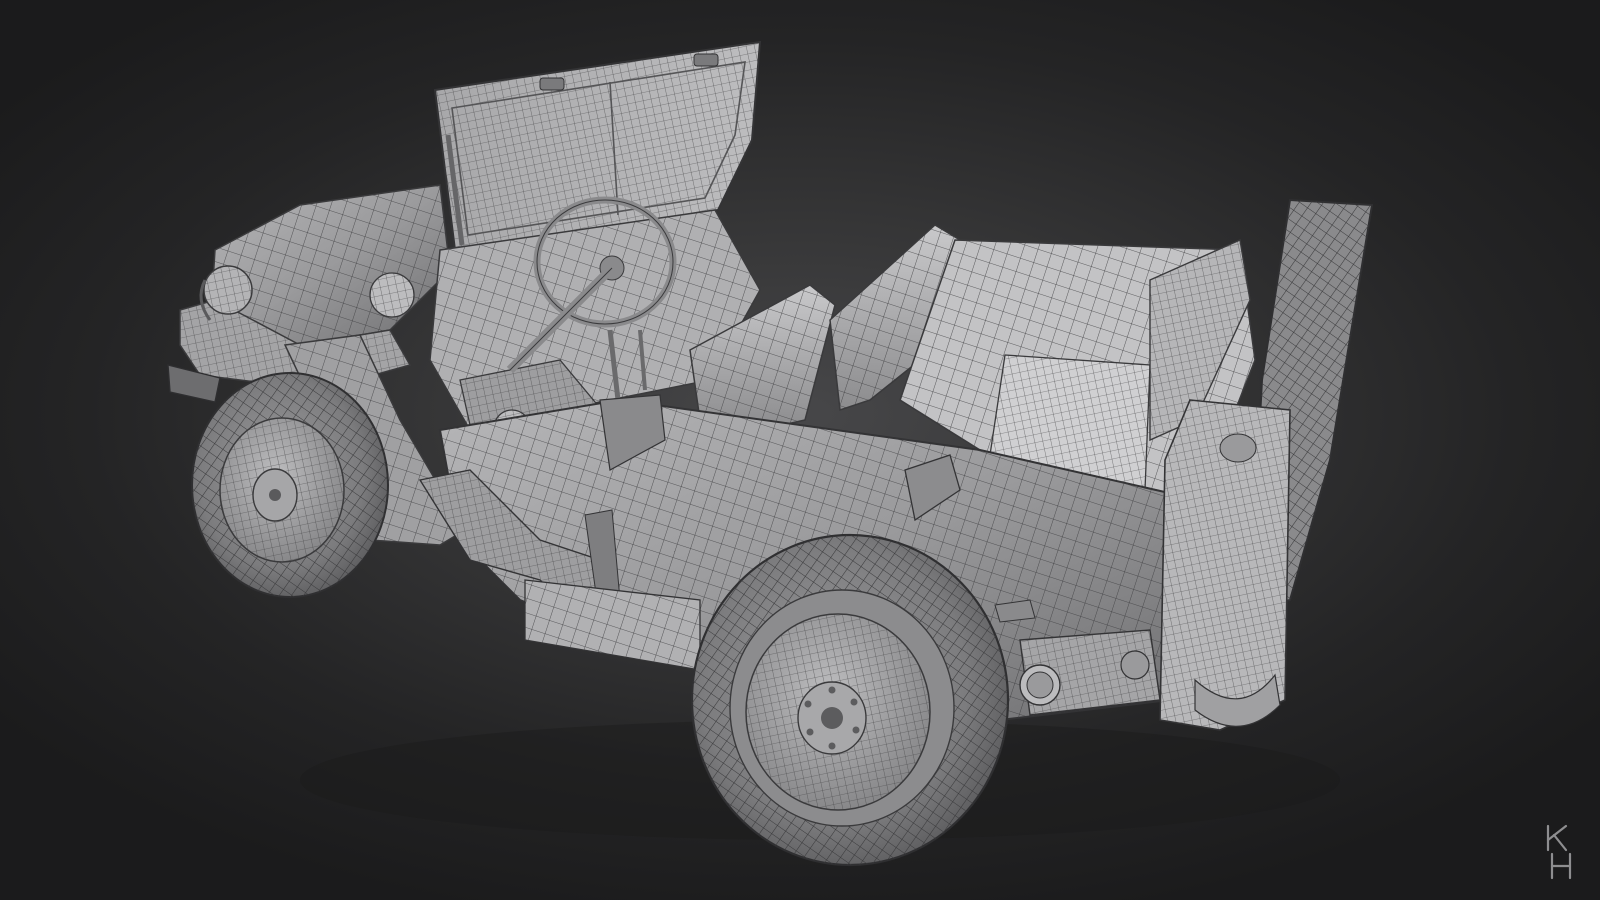 This screenshot has height=900, width=1600. I want to click on jerry-can, so click(1225, 565).